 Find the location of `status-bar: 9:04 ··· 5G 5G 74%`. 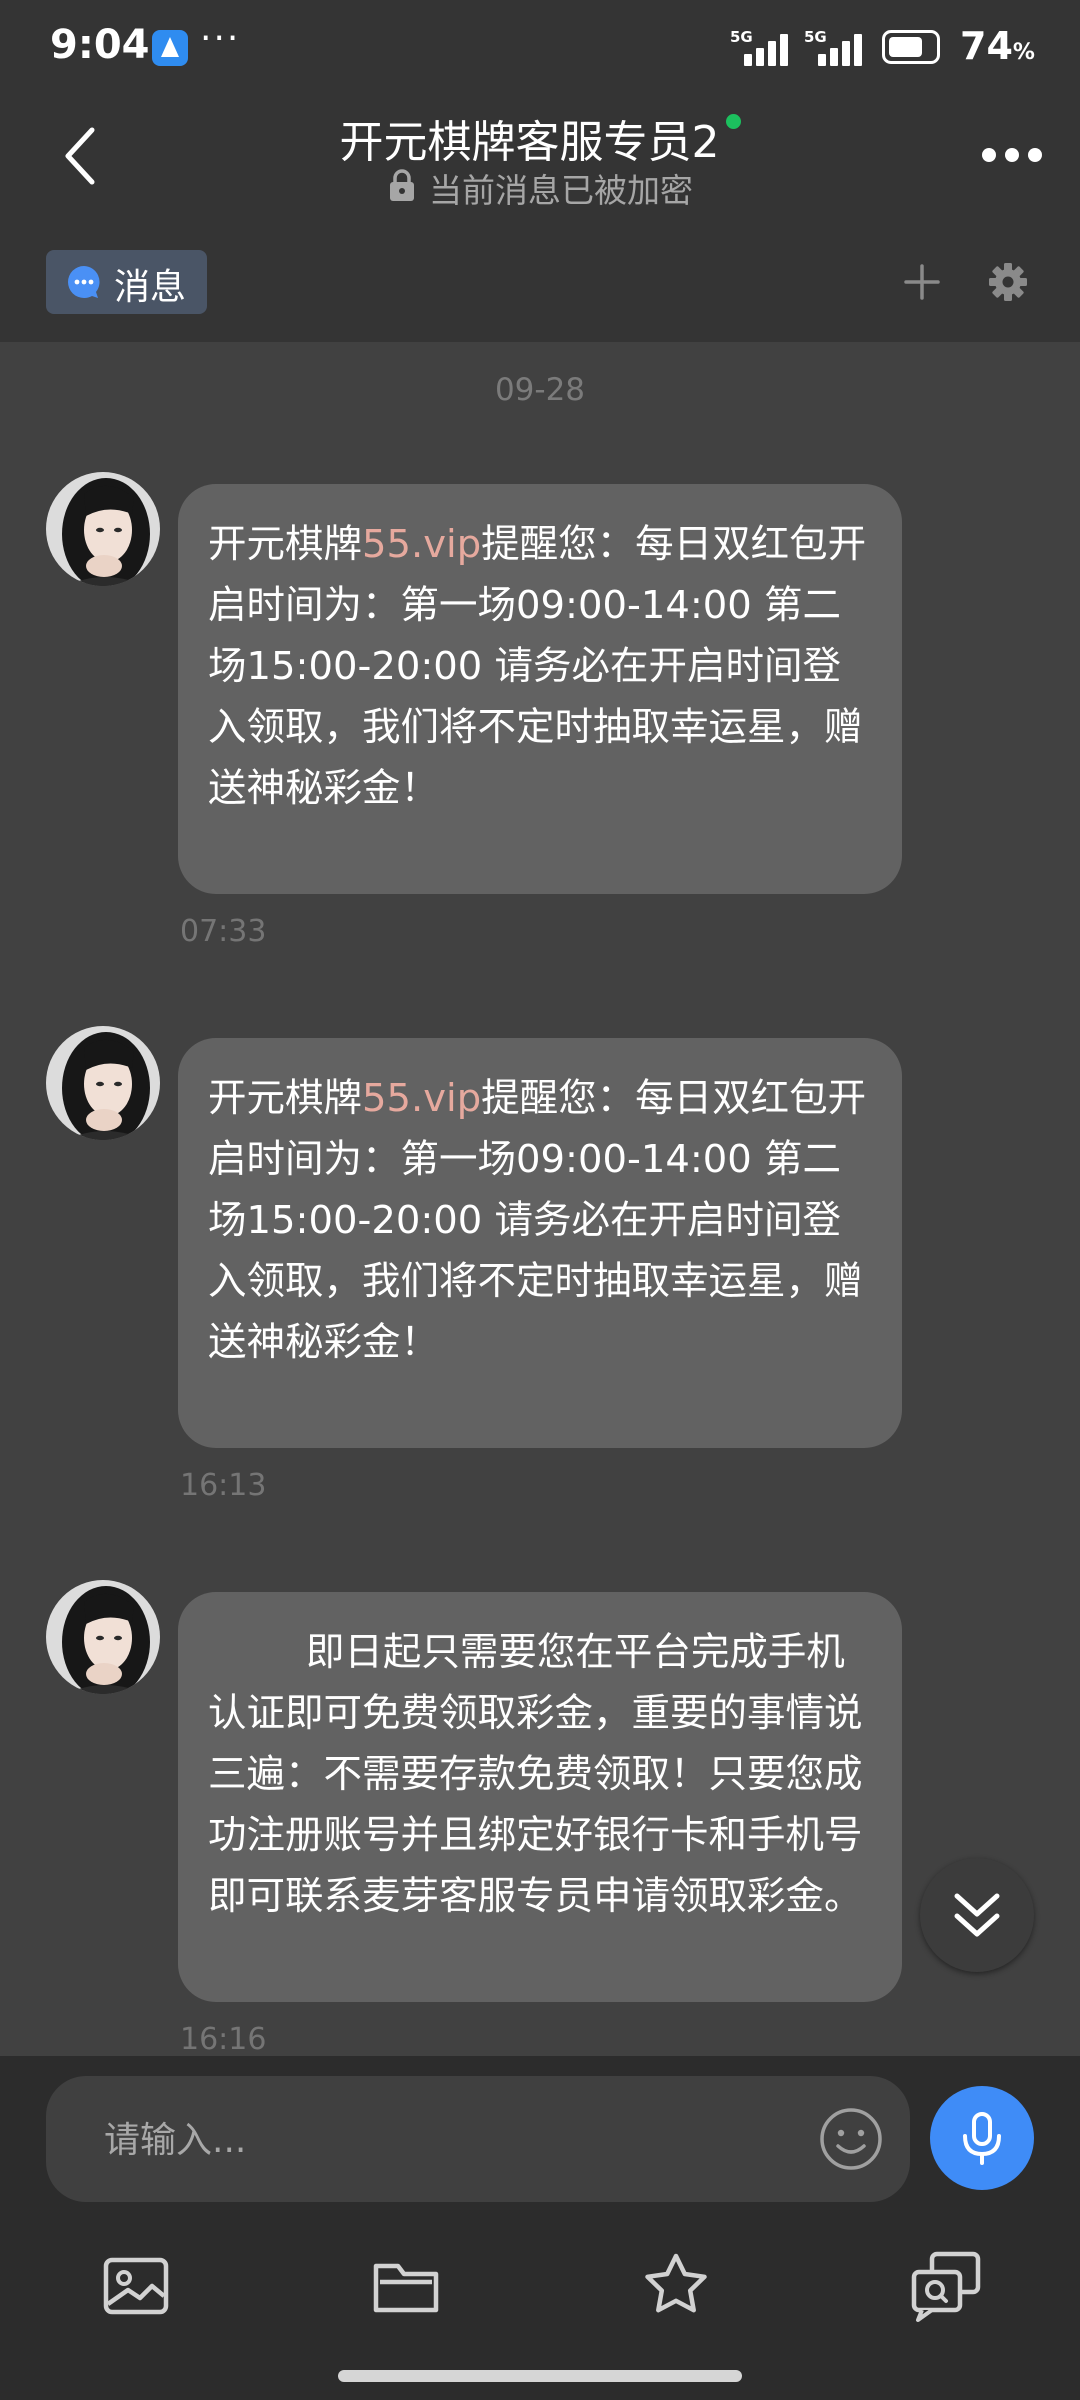

status-bar: 9:04 ··· 5G 5G 74% is located at coordinates (540, 48).